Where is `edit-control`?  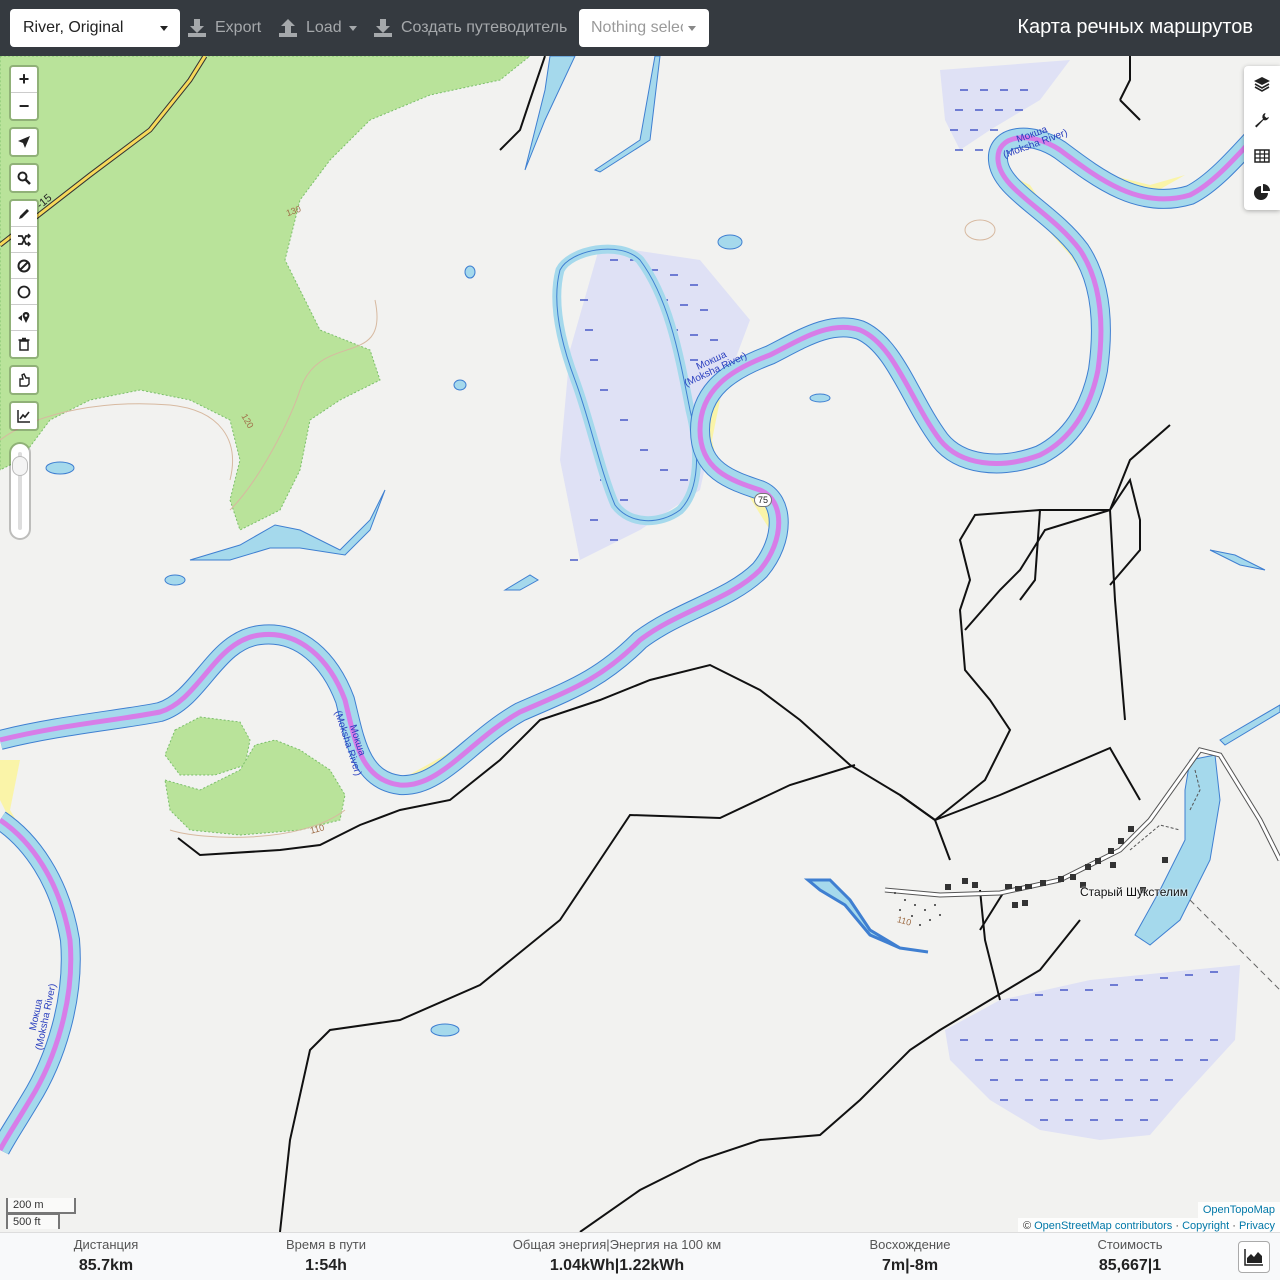 edit-control is located at coordinates (24, 279).